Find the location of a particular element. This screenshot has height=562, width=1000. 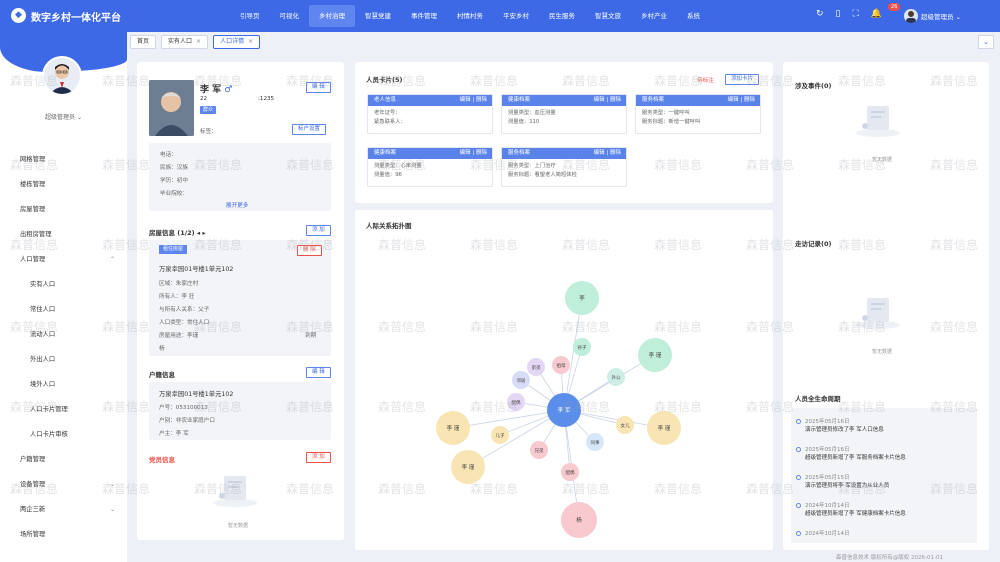

graph-label: 儿子 is located at coordinates (500, 435).